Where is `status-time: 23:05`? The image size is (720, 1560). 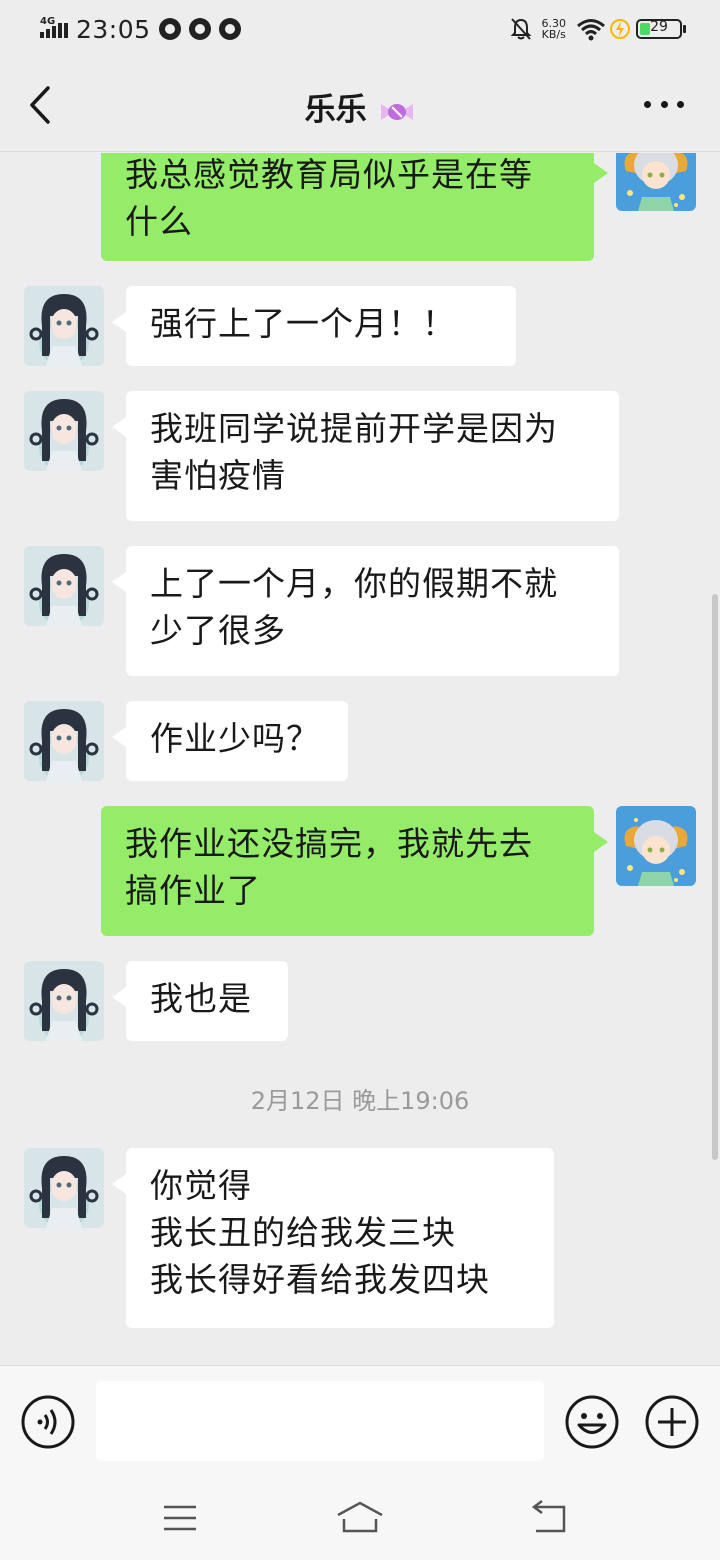 status-time: 23:05 is located at coordinates (113, 29).